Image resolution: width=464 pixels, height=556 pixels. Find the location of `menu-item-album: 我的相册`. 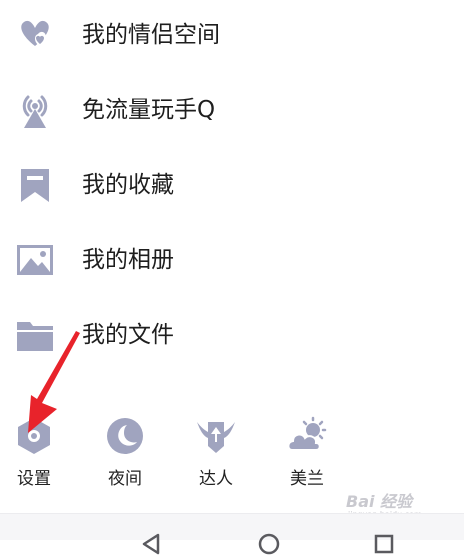

menu-item-album: 我的相册 is located at coordinates (232, 259).